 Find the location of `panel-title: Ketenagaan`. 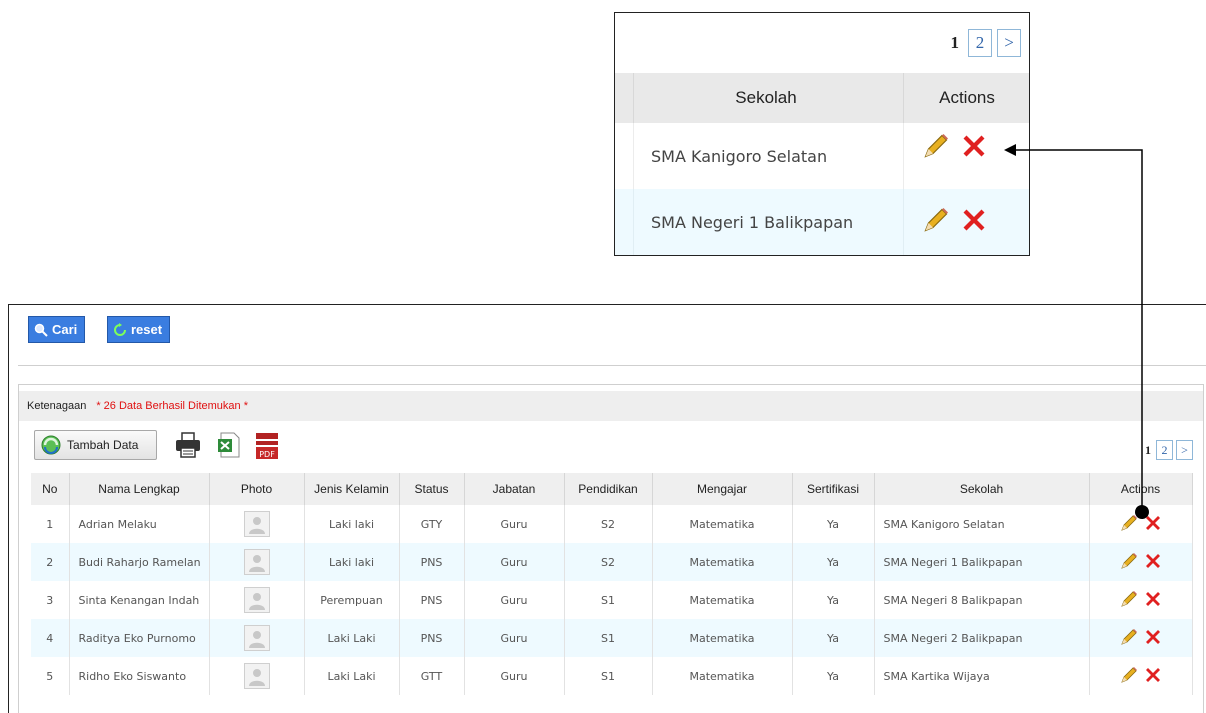

panel-title: Ketenagaan is located at coordinates (57, 406).